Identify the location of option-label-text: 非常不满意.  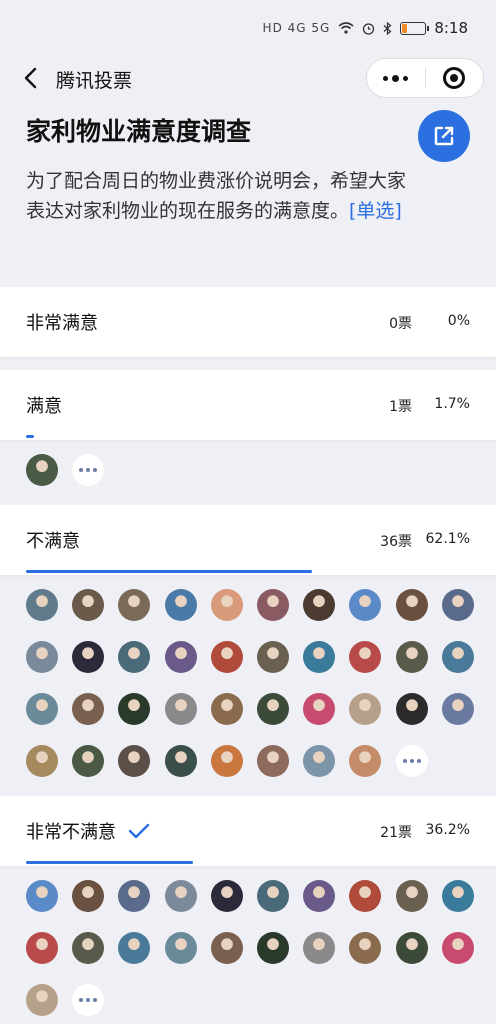
(71, 832).